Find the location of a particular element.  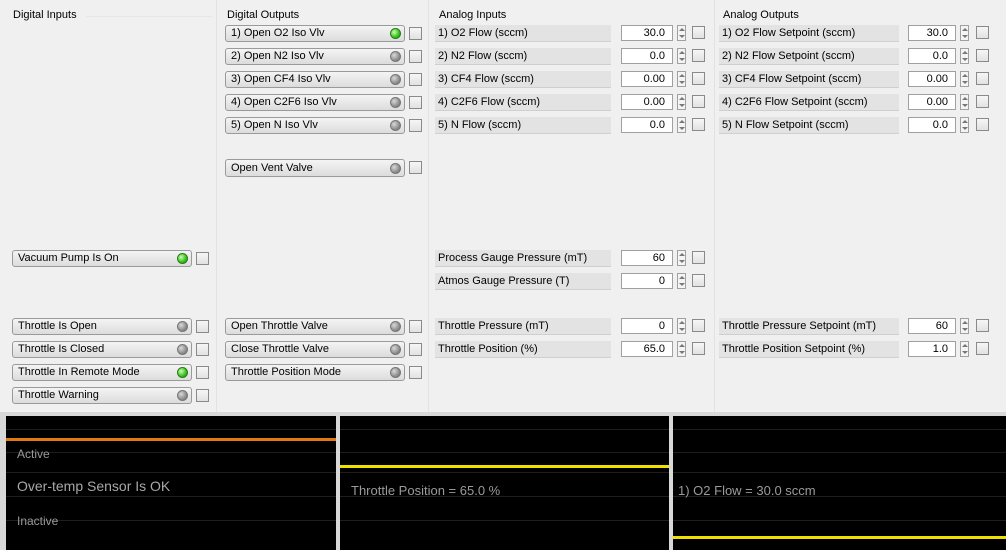

throttle-pressure-checkbox is located at coordinates (698, 325).